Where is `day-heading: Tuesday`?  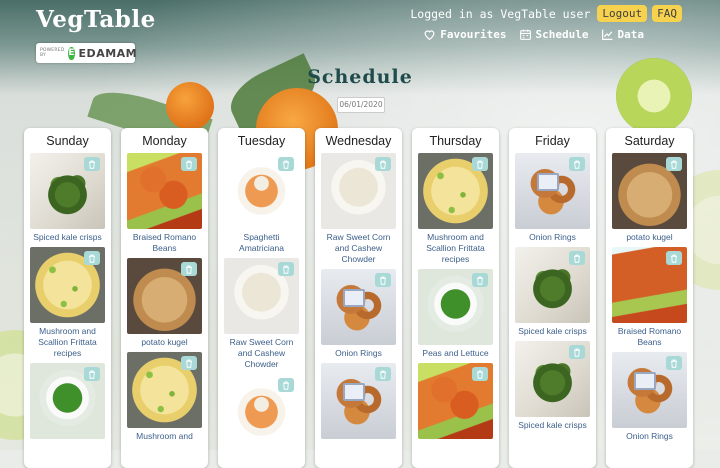
day-heading: Tuesday is located at coordinates (261, 141).